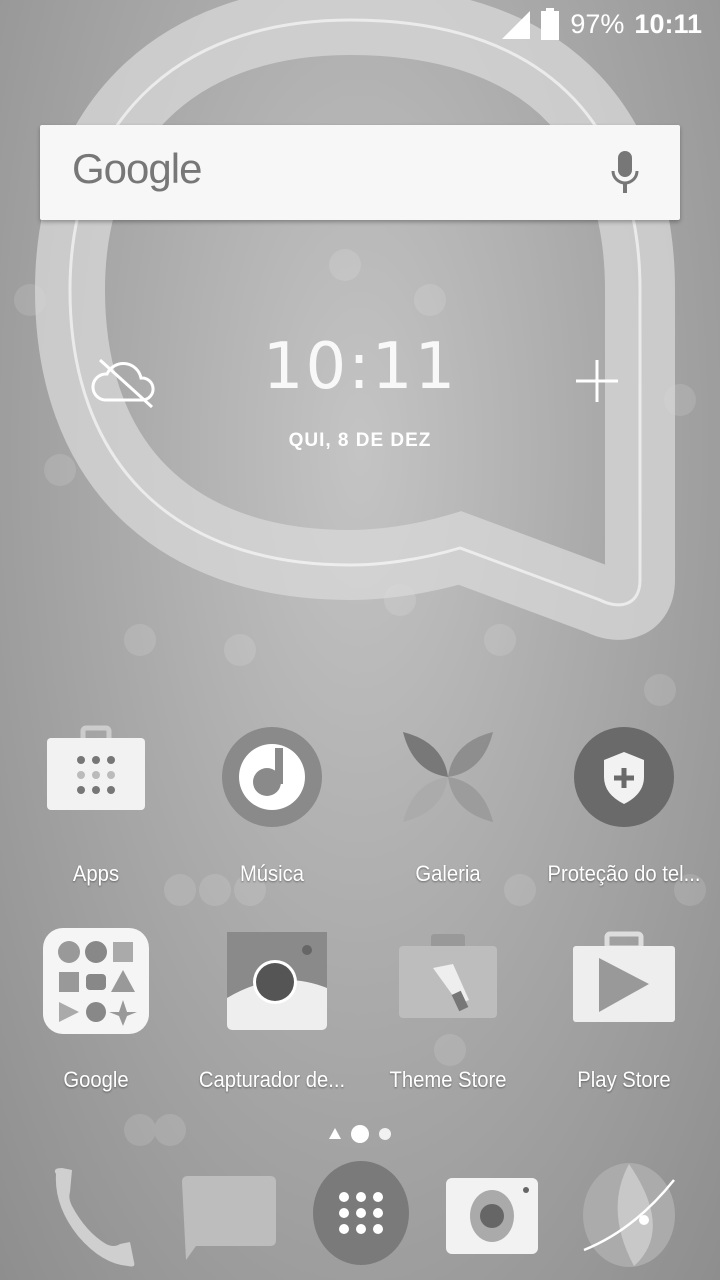  What do you see at coordinates (629, 1215) in the screenshot?
I see `browser-icon` at bounding box center [629, 1215].